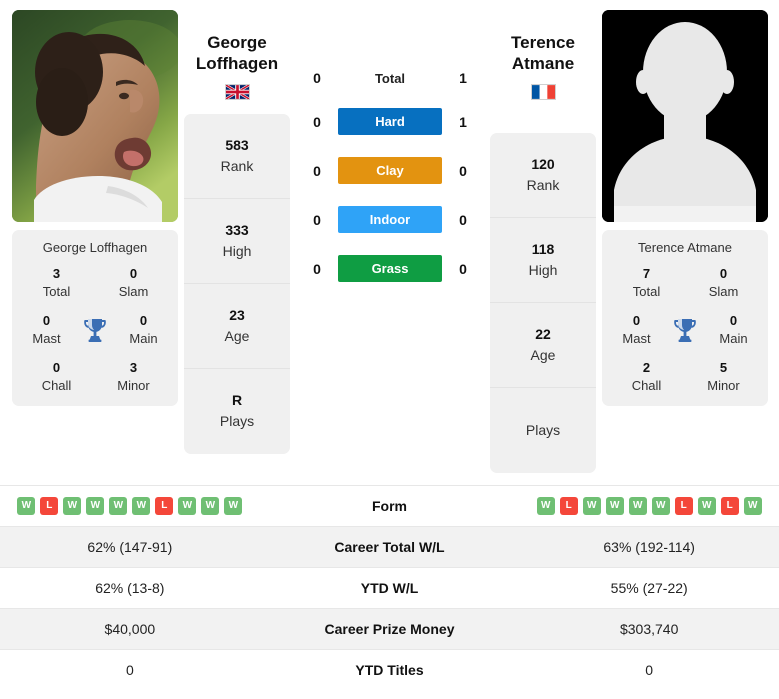 The height and width of the screenshot is (699, 779). I want to click on uk-flag-icon, so click(237, 91).